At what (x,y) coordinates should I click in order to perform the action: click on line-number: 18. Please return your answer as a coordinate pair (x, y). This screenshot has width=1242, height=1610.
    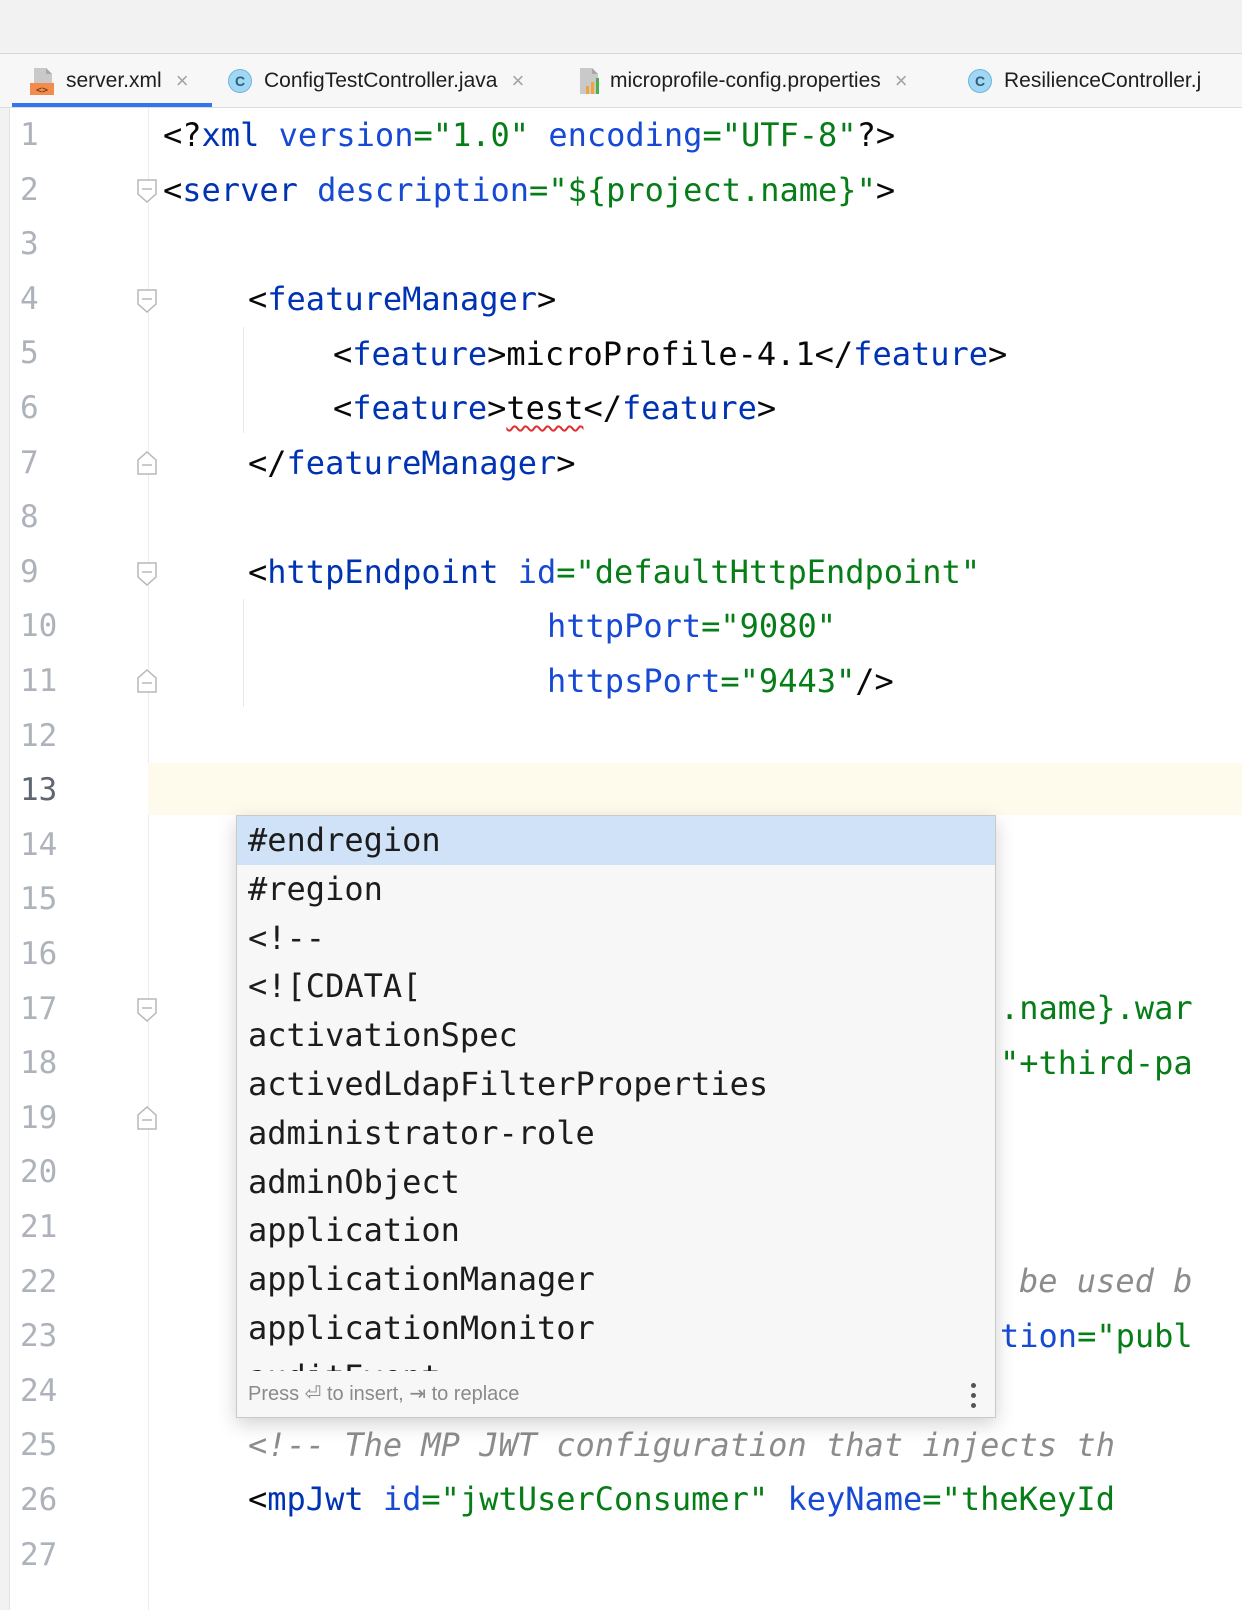
    Looking at the image, I should click on (39, 1063).